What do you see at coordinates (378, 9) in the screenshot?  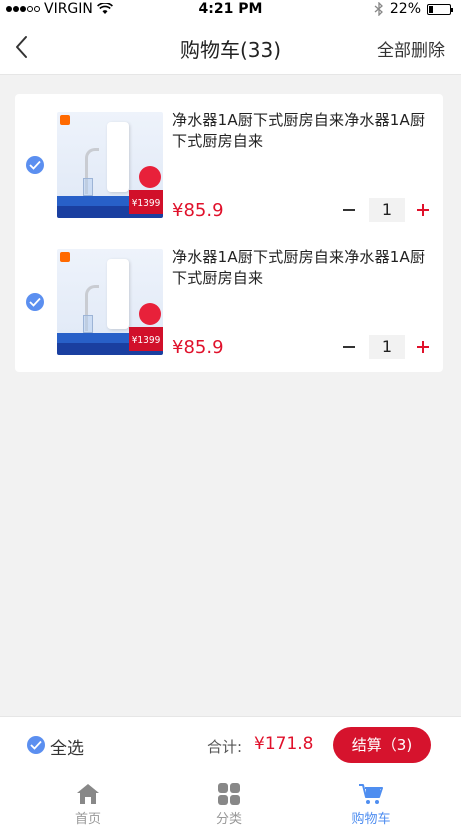 I see `bluetooth-icon` at bounding box center [378, 9].